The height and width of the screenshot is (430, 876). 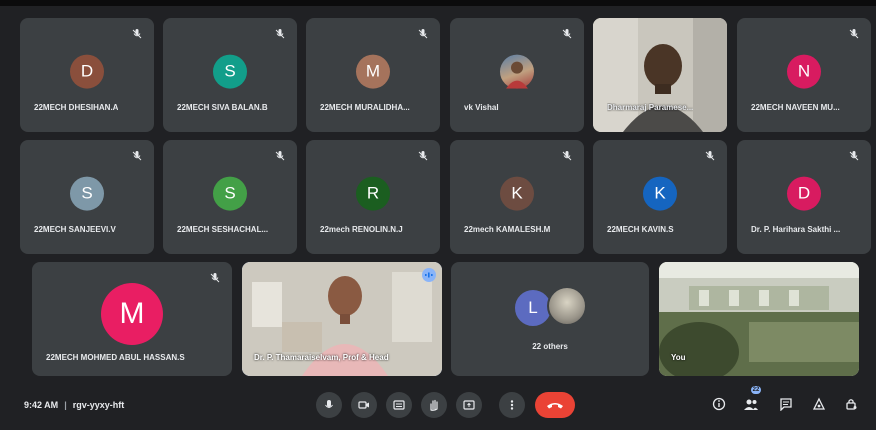 What do you see at coordinates (115, 357) in the screenshot?
I see `participant-name: 22MECH MOHMED ABUL HASSAN.S` at bounding box center [115, 357].